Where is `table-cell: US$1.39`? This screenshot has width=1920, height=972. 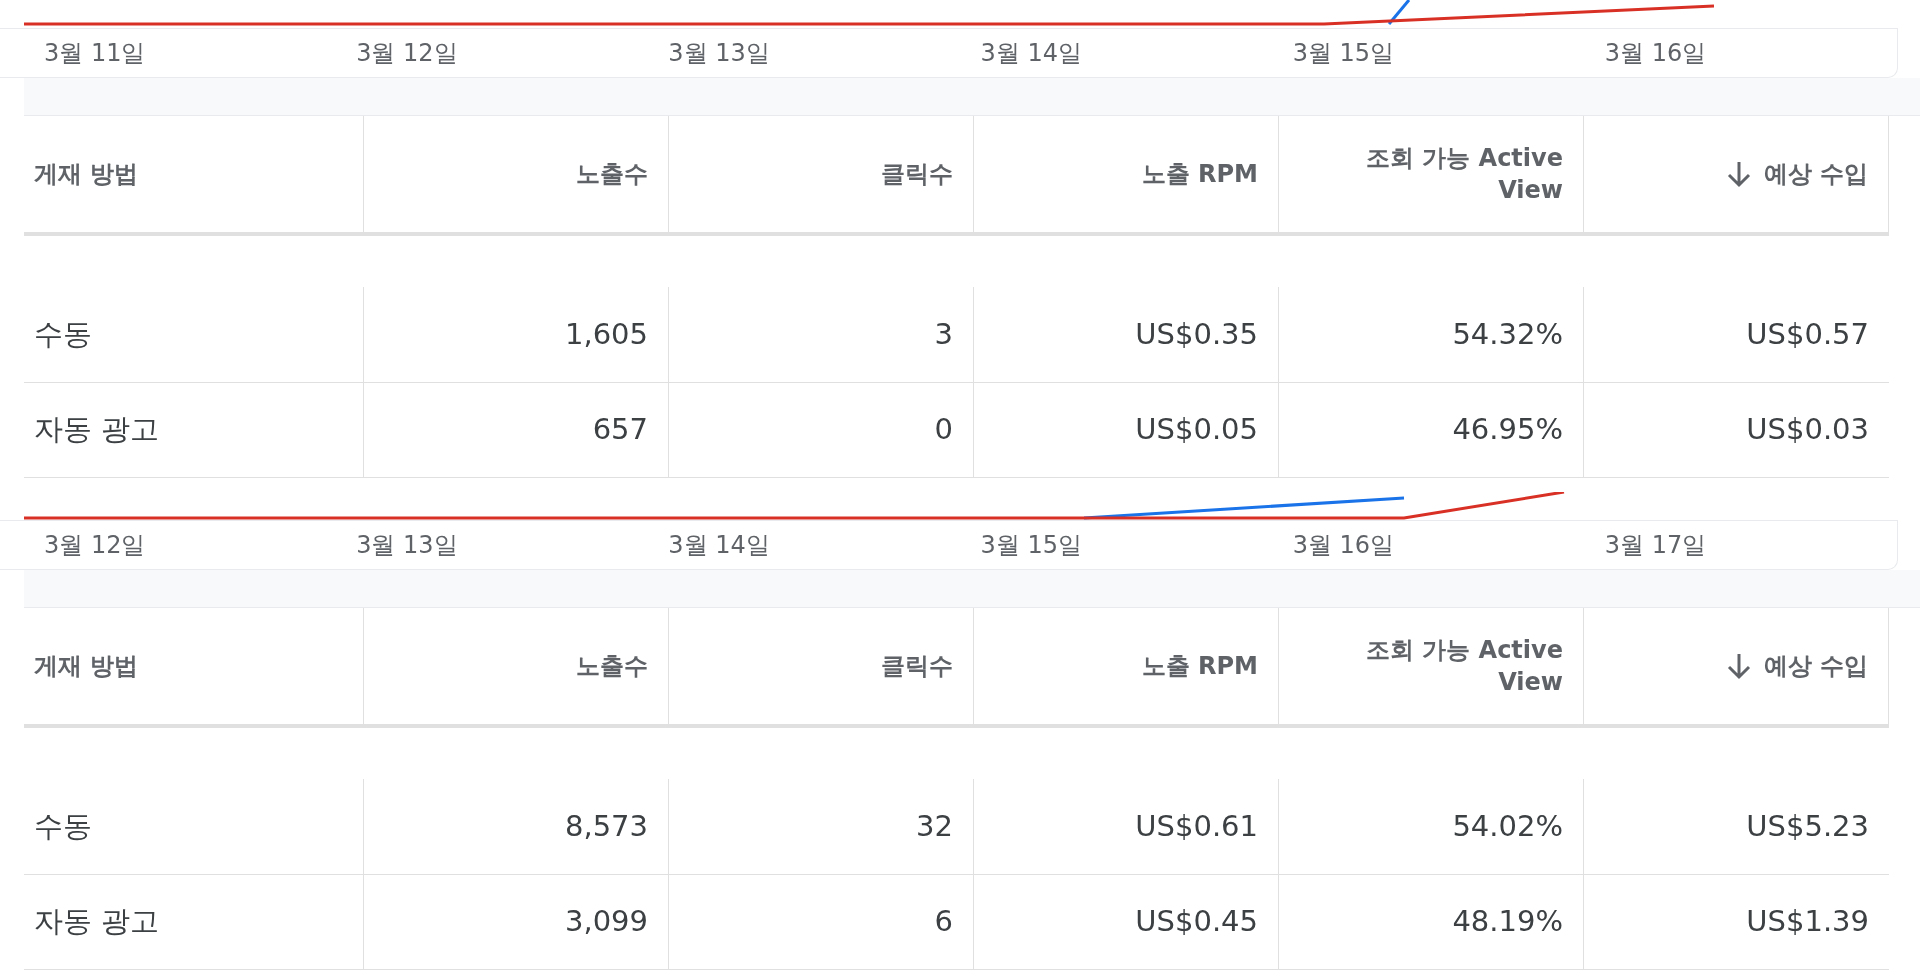 table-cell: US$1.39 is located at coordinates (1736, 922).